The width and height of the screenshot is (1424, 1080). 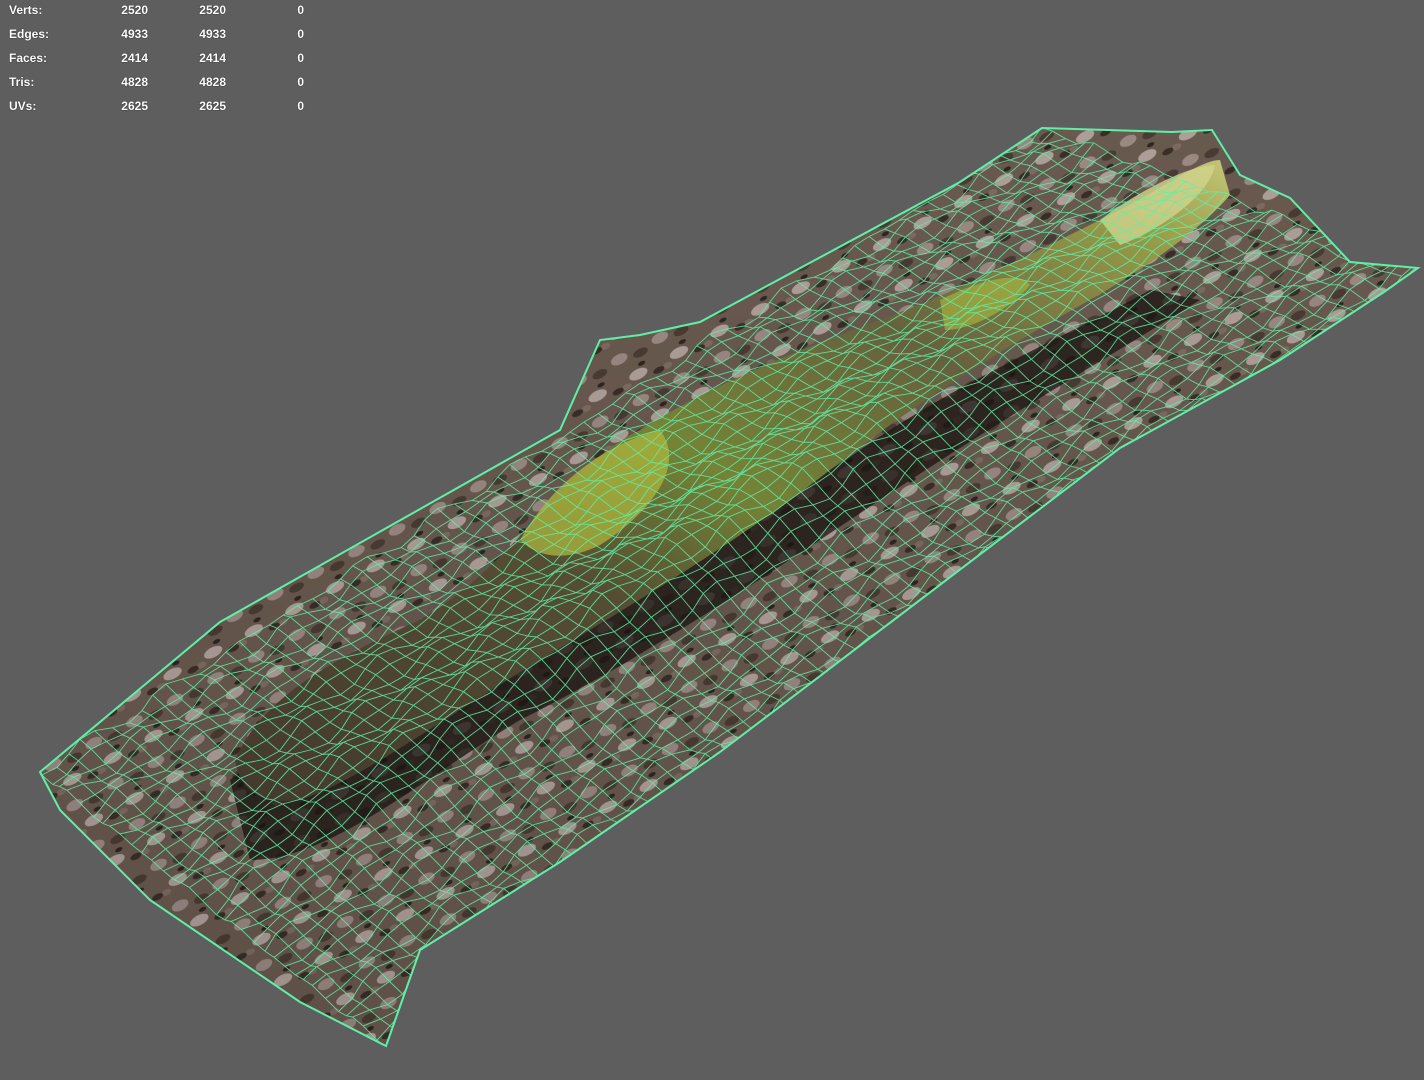 What do you see at coordinates (156, 87) in the screenshot?
I see `stat-row: Tris: 4828 4828 0` at bounding box center [156, 87].